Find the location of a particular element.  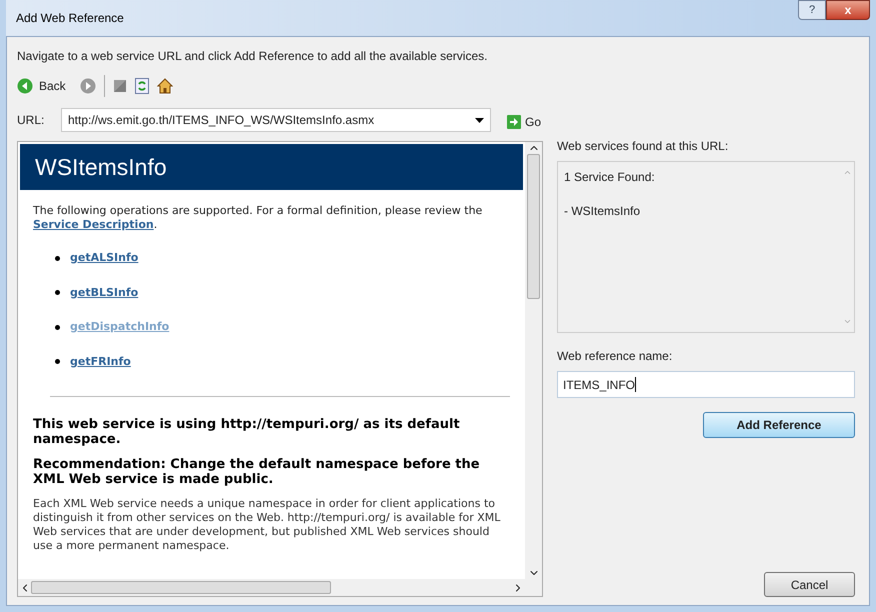

go-button: Go is located at coordinates (524, 122).